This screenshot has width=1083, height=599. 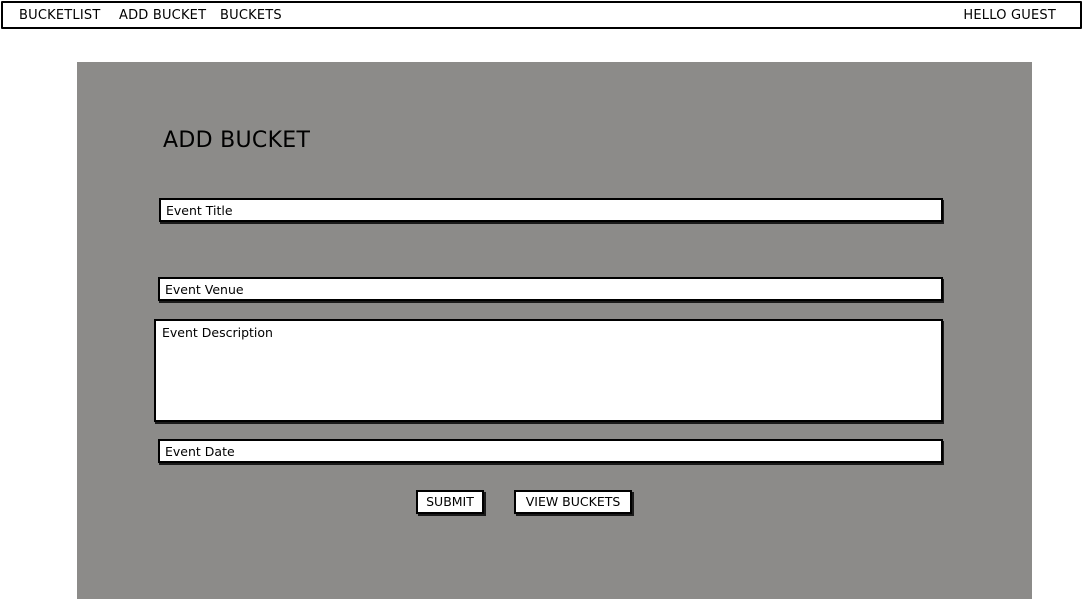 What do you see at coordinates (237, 140) in the screenshot?
I see `page-title: ADD BUCKET` at bounding box center [237, 140].